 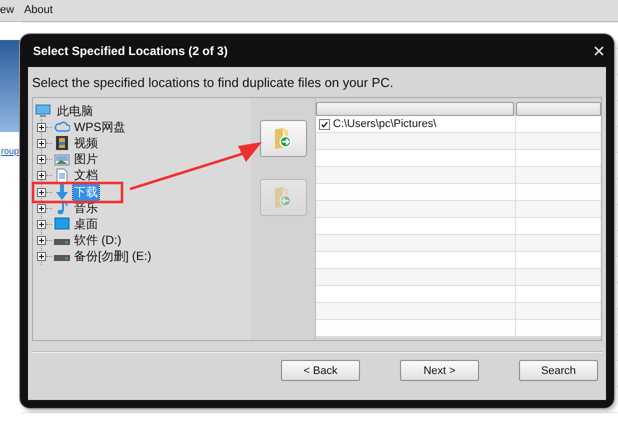 I want to click on group-link: roup, so click(x=10, y=151).